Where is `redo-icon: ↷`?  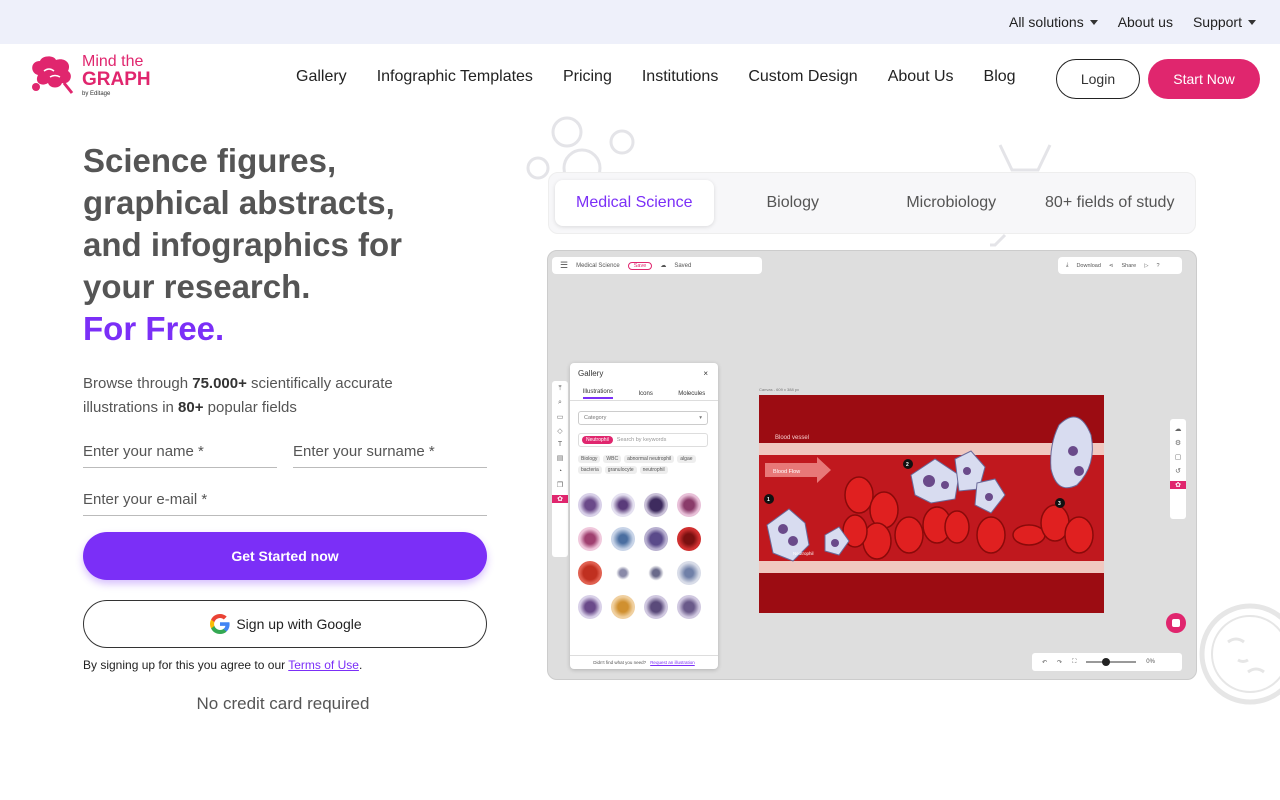
redo-icon: ↷ is located at coordinates (1060, 662).